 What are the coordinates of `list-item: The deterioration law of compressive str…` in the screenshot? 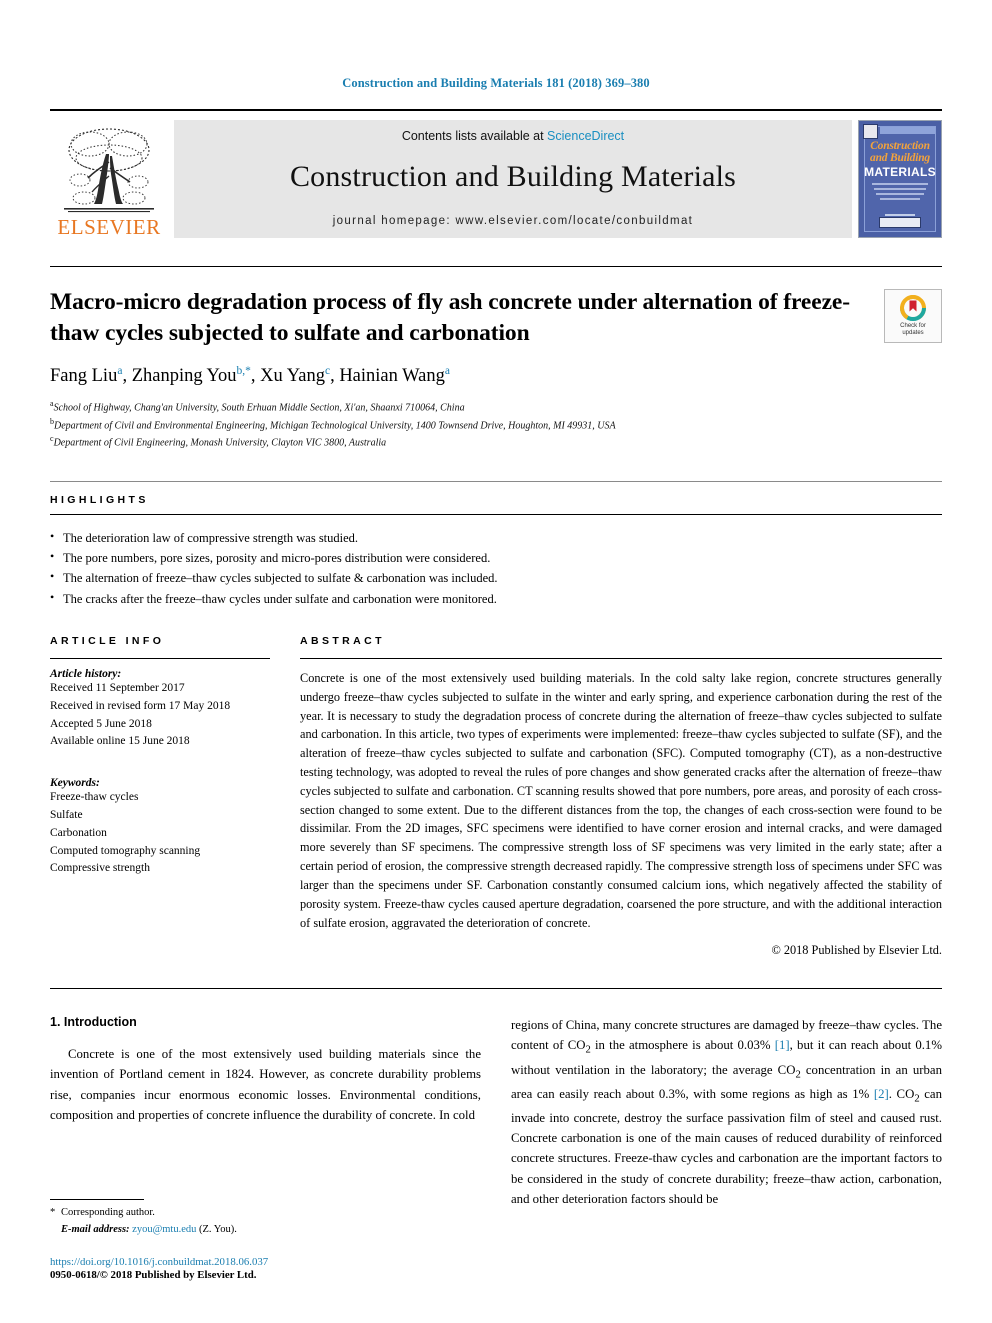 It's located at (496, 537).